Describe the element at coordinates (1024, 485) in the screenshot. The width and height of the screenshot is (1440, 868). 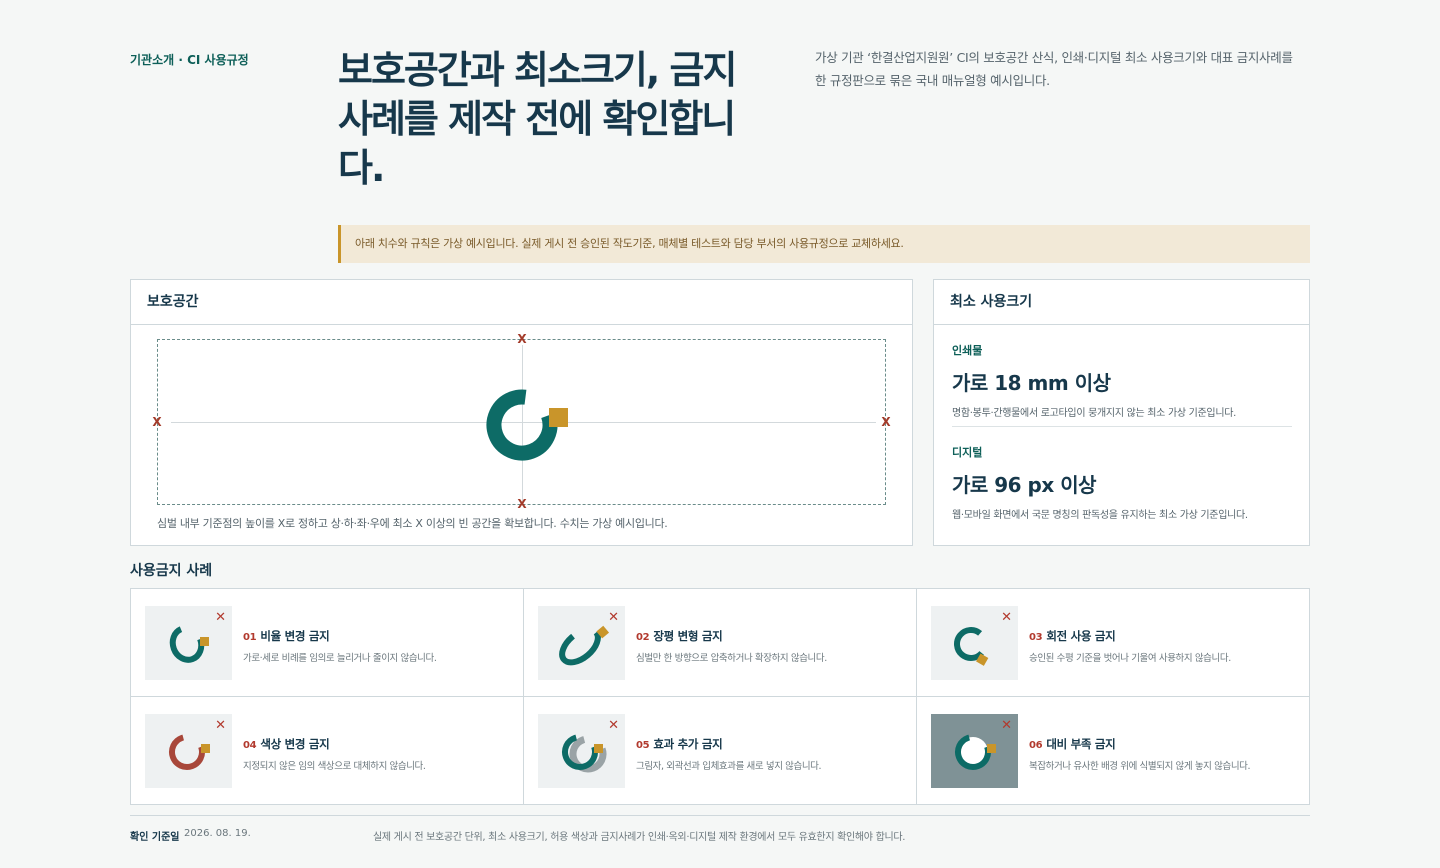
I see `digital-value: 가로 96 px 이상` at that location.